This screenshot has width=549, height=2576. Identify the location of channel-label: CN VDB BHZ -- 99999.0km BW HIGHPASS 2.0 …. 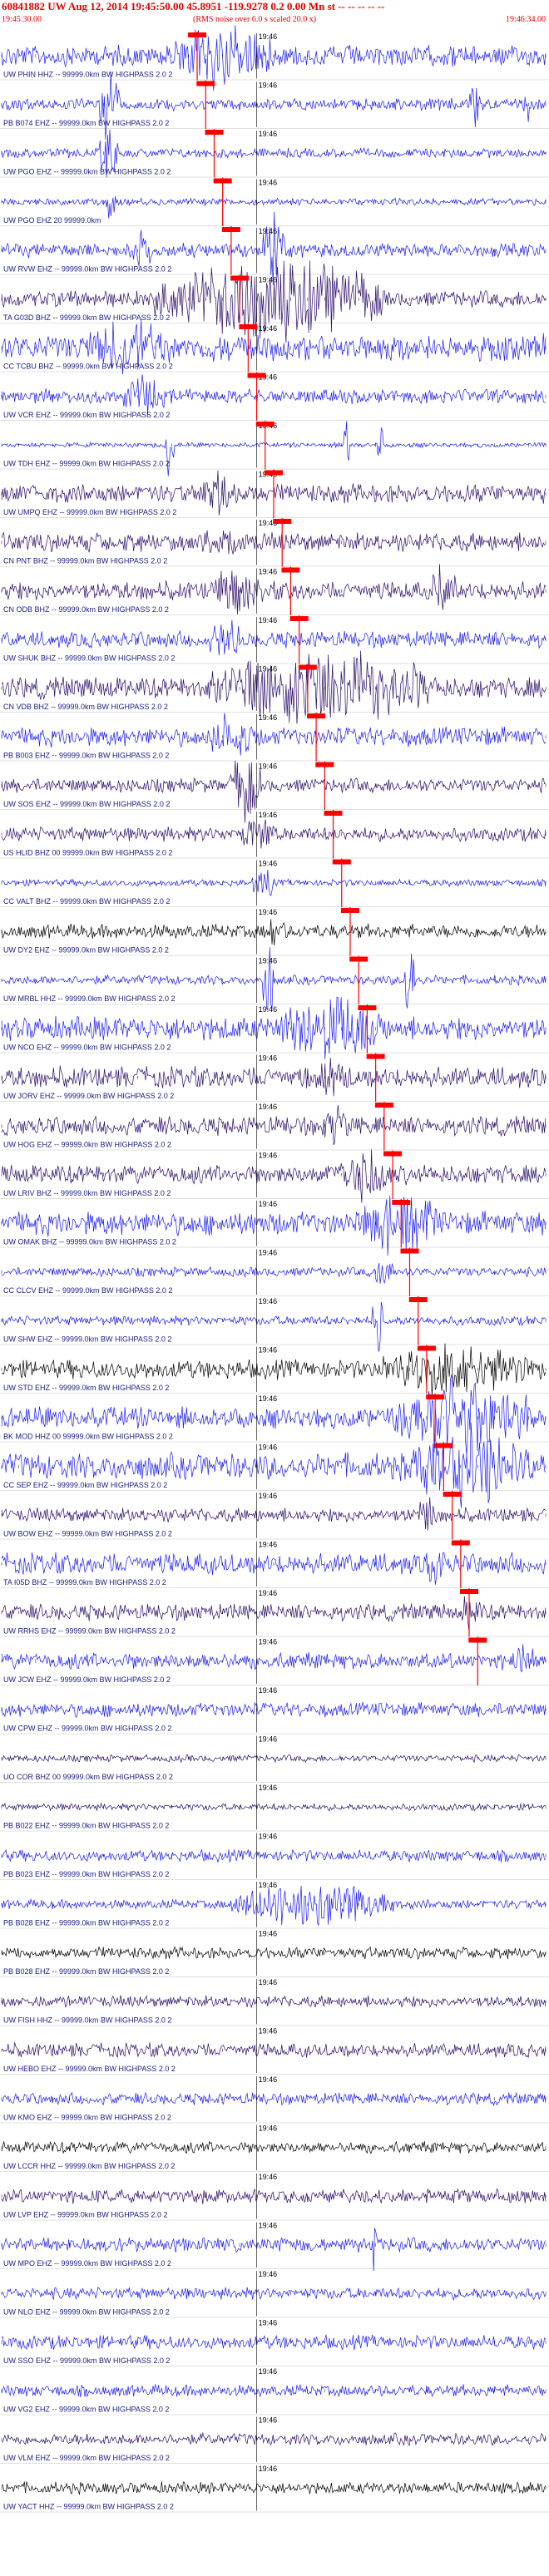
(85, 707).